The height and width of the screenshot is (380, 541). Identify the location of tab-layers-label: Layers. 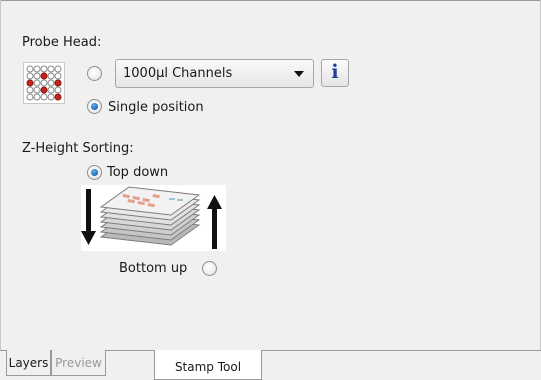
(28, 363).